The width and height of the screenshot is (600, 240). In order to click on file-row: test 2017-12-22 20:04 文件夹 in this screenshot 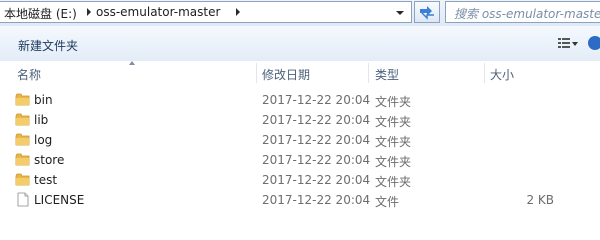, I will do `click(300, 180)`.